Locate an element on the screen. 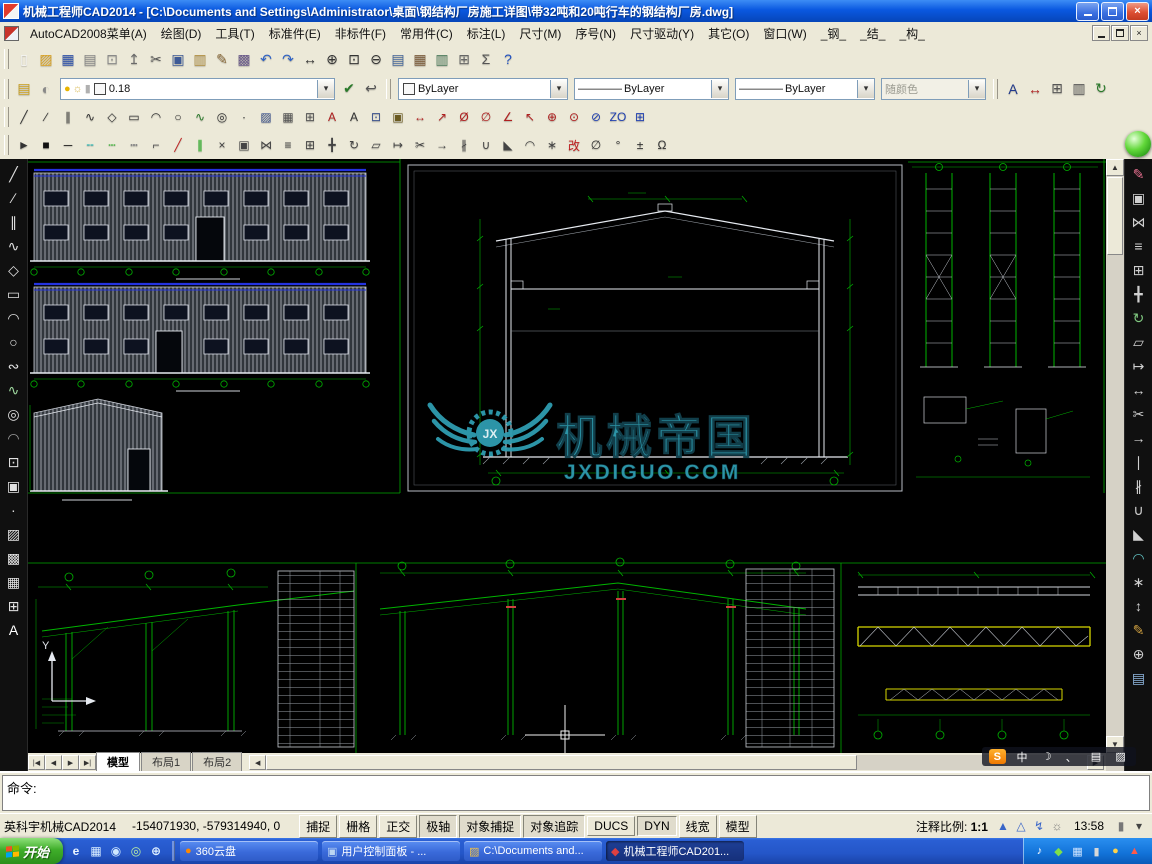 This screenshot has height=864, width=1152. menu-dimension: 尺寸(M) is located at coordinates (540, 33).